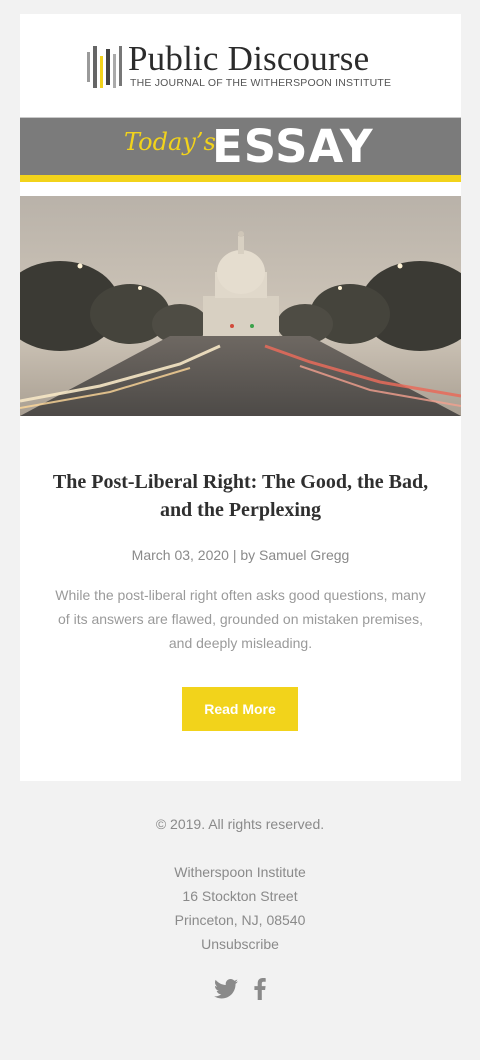  I want to click on twitter-icon, so click(225, 991).